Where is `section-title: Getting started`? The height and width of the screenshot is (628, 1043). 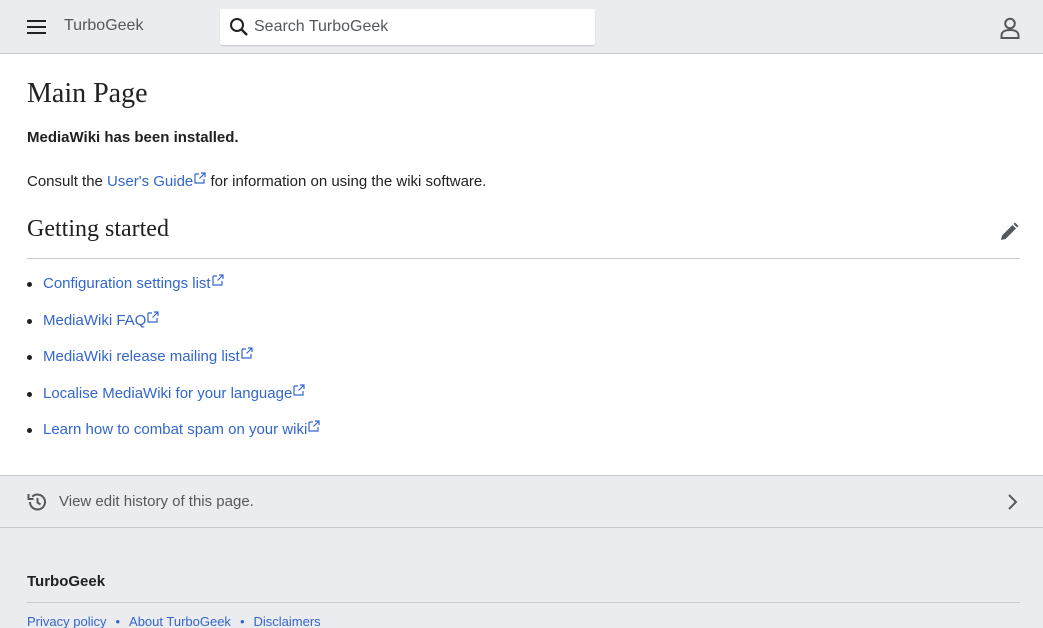 section-title: Getting started is located at coordinates (98, 229).